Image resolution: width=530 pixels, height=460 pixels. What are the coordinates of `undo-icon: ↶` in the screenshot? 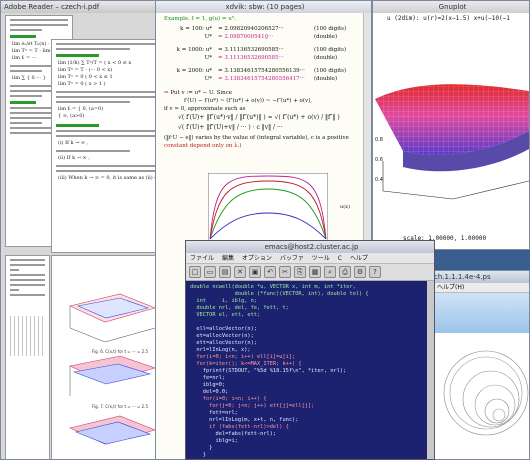 It's located at (270, 272).